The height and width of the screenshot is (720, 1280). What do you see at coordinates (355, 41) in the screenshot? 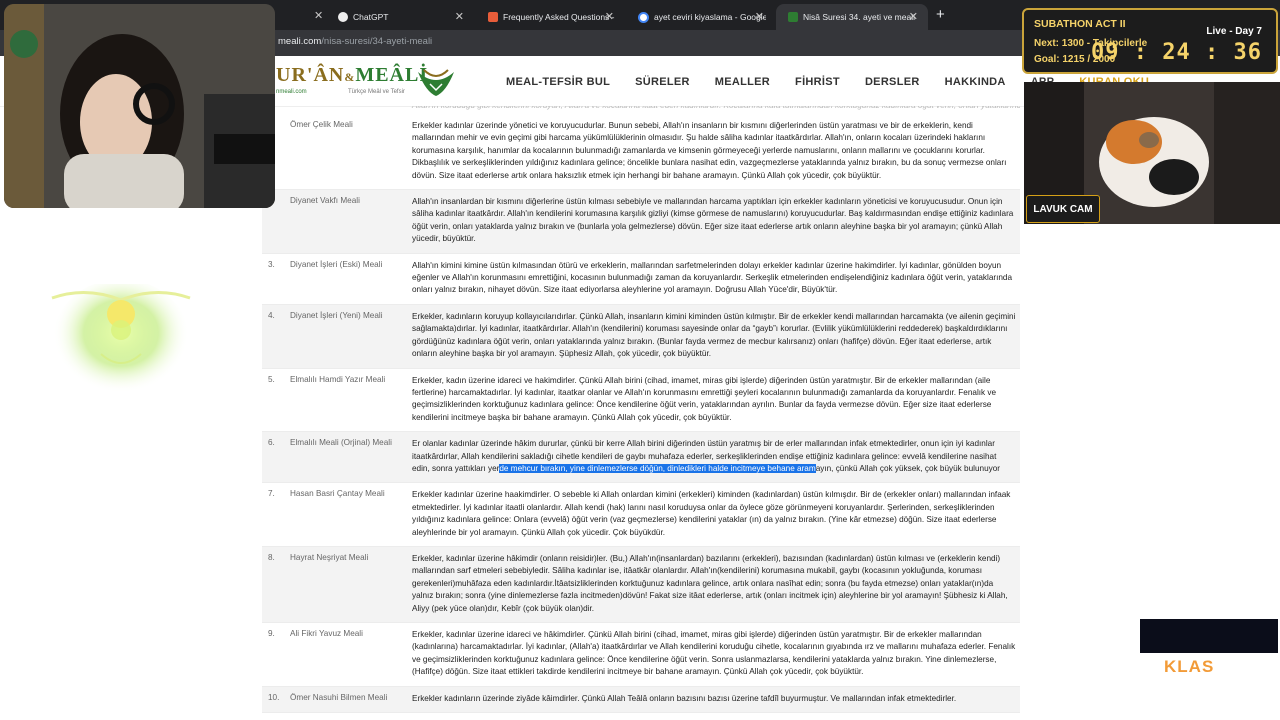
I see `url-text: meali.com/nisa-suresi/34-ayeti-meali` at bounding box center [355, 41].